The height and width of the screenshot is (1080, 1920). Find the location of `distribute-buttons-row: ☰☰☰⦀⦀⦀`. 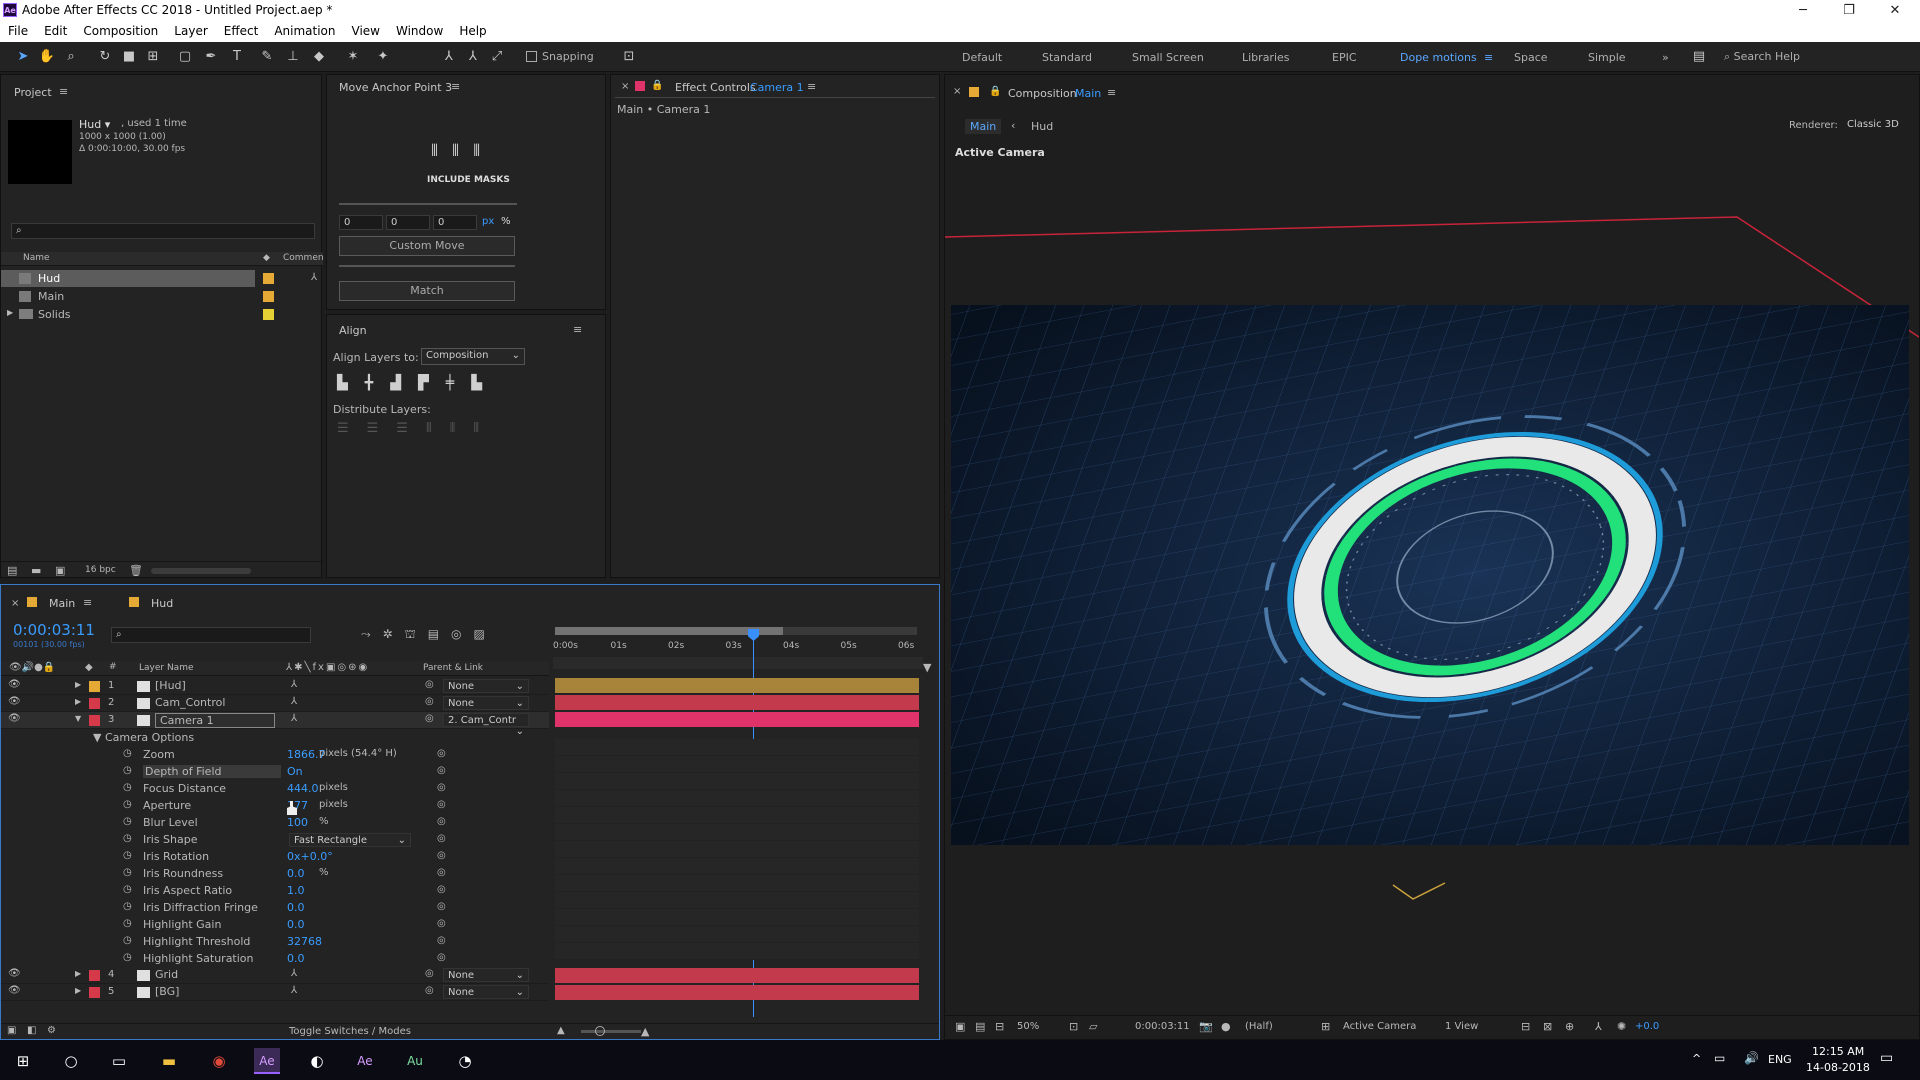

distribute-buttons-row: ☰☰☰⦀⦀⦀ is located at coordinates (417, 428).